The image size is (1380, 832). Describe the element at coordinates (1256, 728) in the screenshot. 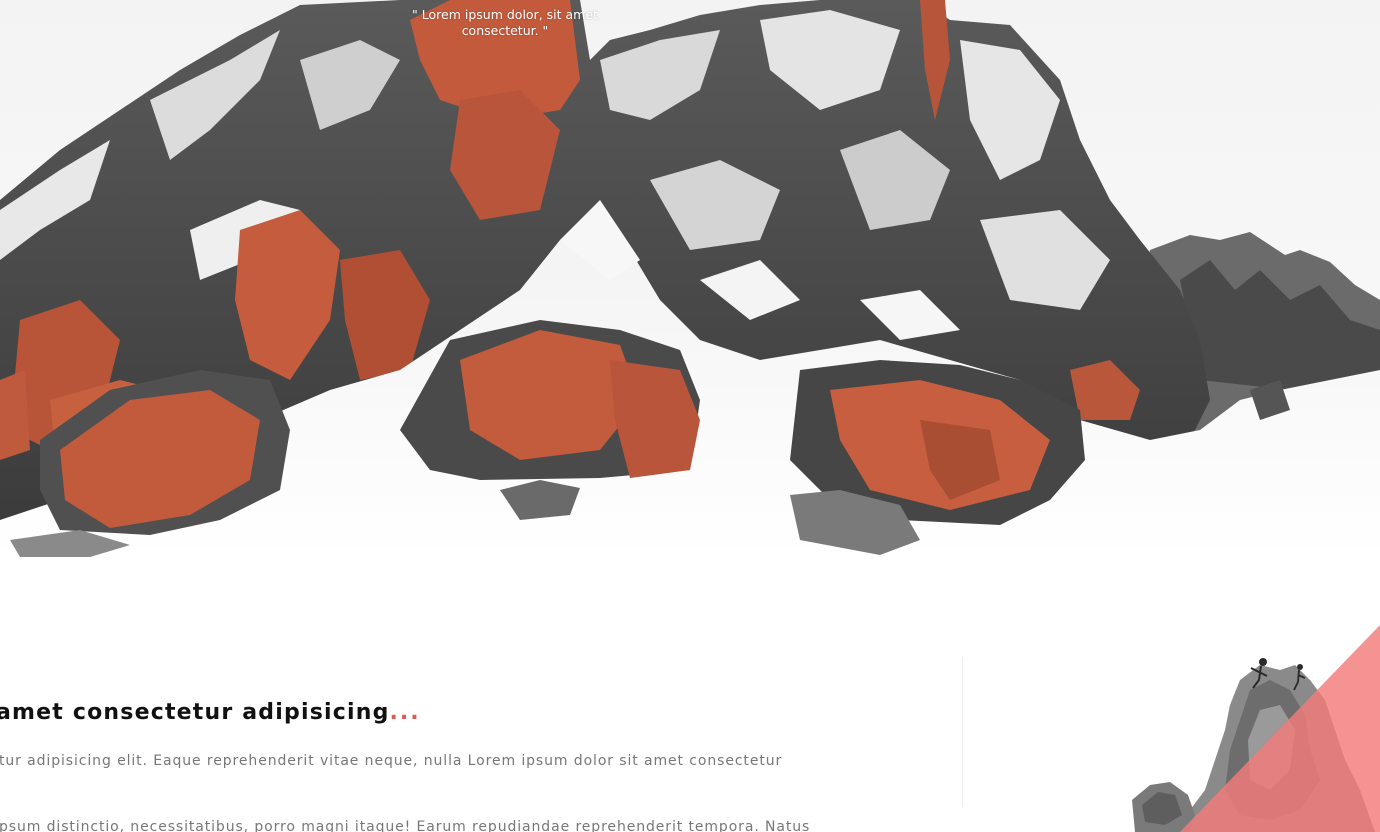

I see `climber-illustration` at that location.